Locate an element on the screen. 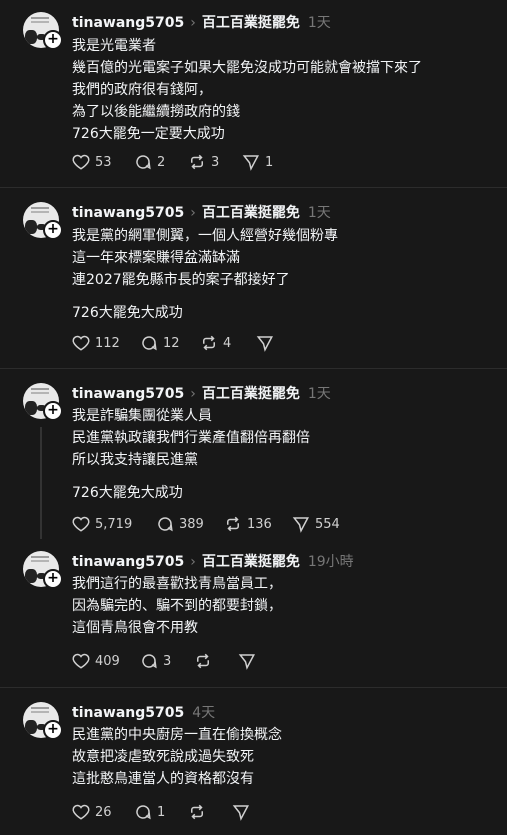 Image resolution: width=507 pixels, height=835 pixels. repost-button: 136 is located at coordinates (248, 524).